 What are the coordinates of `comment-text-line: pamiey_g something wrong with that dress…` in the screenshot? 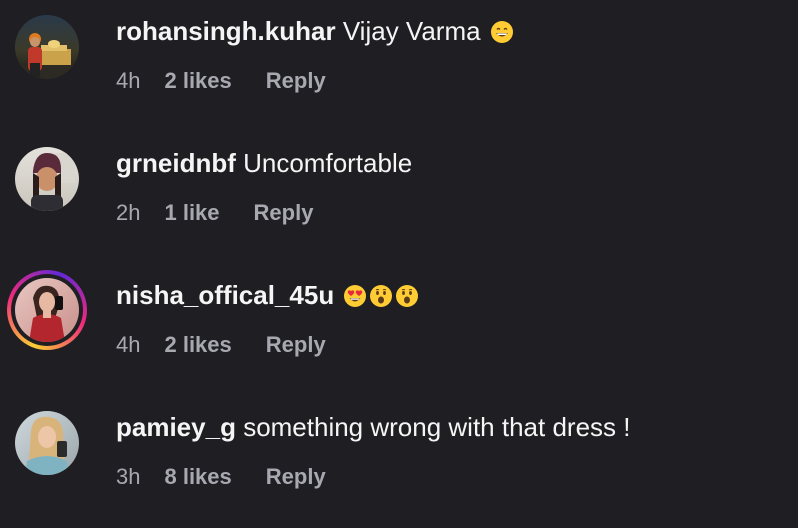 It's located at (373, 427).